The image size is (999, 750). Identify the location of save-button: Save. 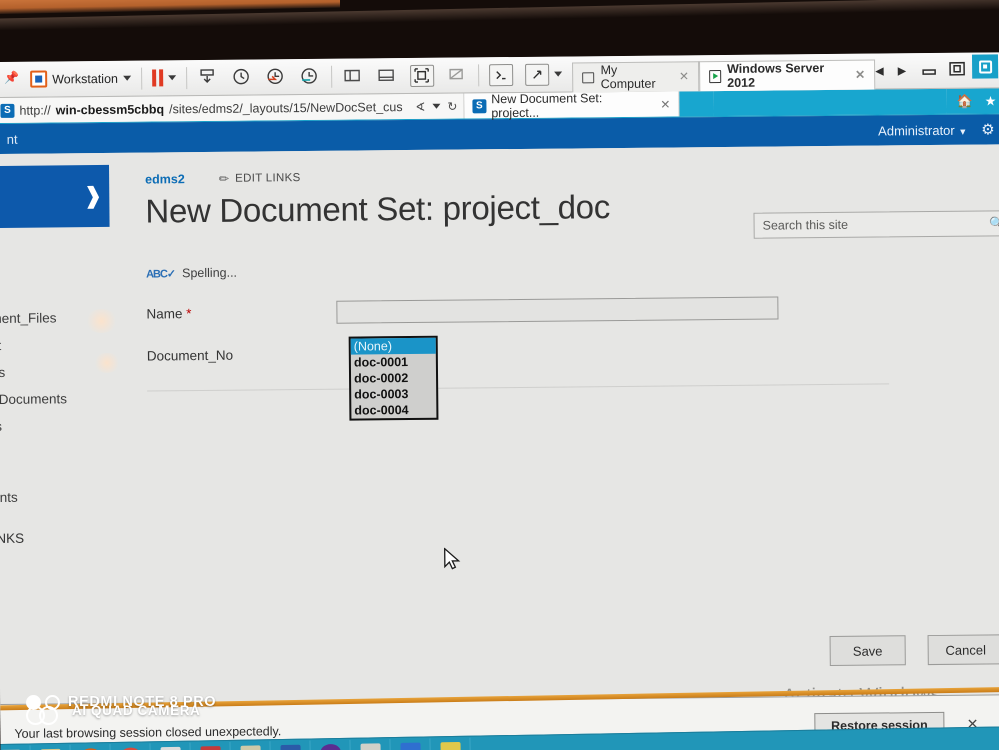
(867, 651).